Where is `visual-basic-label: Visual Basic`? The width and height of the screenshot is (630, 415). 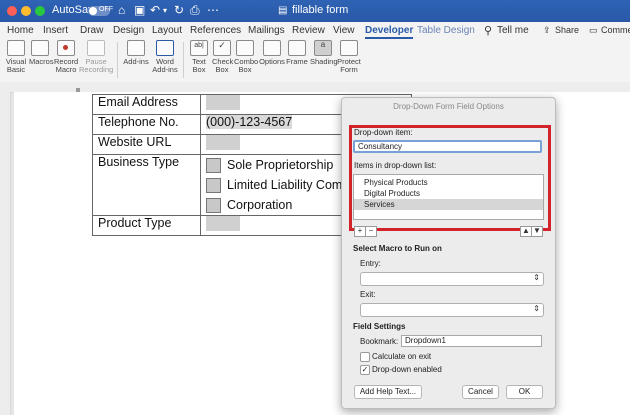 visual-basic-label: Visual Basic is located at coordinates (16, 65).